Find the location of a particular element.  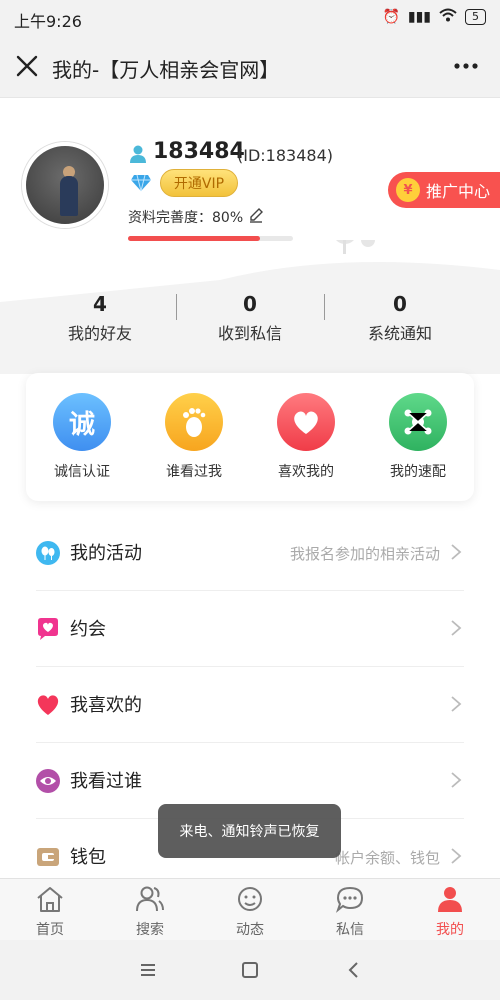

menu-item-hint: 我报名参加的相亲活动 is located at coordinates (364, 554).